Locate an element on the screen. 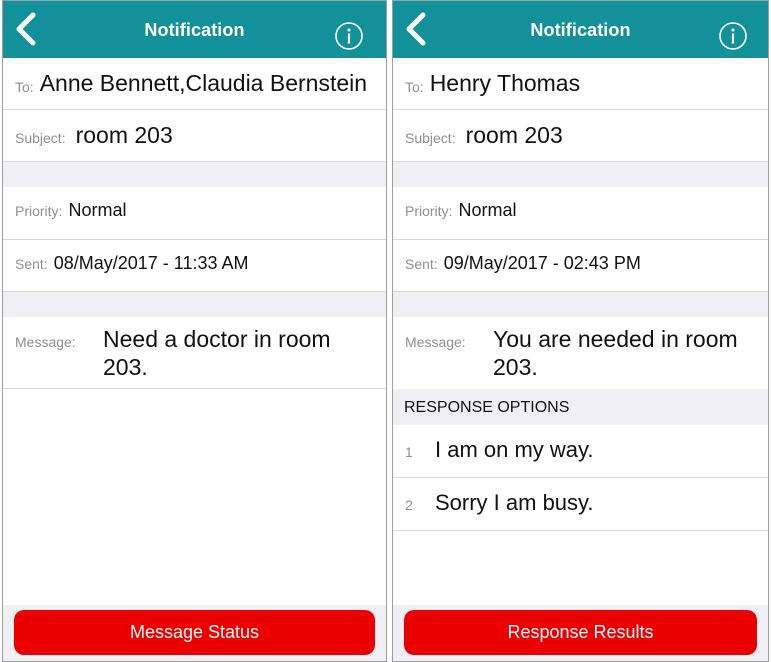 This screenshot has height=662, width=771. response-option: 2 Sorry I am busy. is located at coordinates (580, 504).